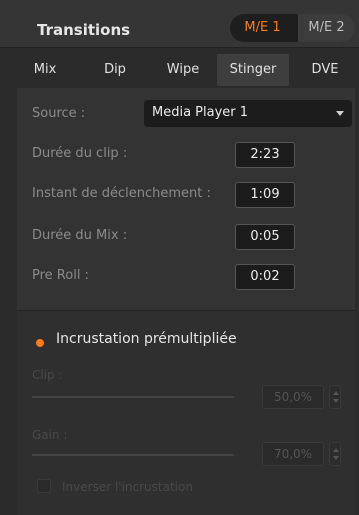 This screenshot has height=515, width=359. What do you see at coordinates (47, 375) in the screenshot?
I see `clip-label: Clip :` at bounding box center [47, 375].